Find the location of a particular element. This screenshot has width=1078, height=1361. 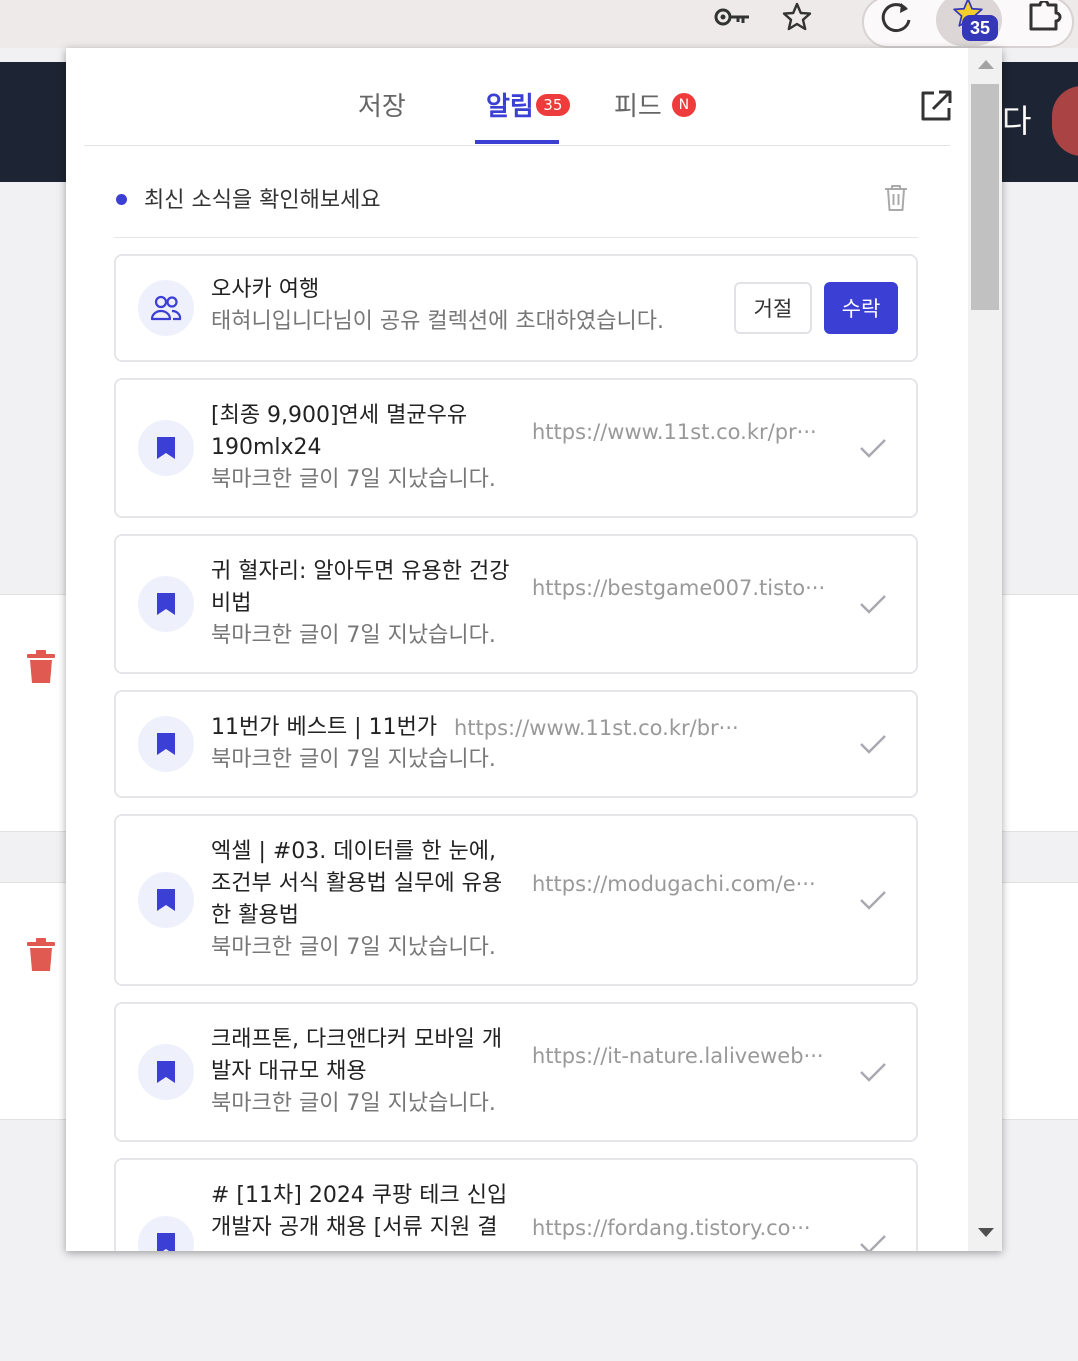

browser-toolbar: 35 is located at coordinates (539, 24).